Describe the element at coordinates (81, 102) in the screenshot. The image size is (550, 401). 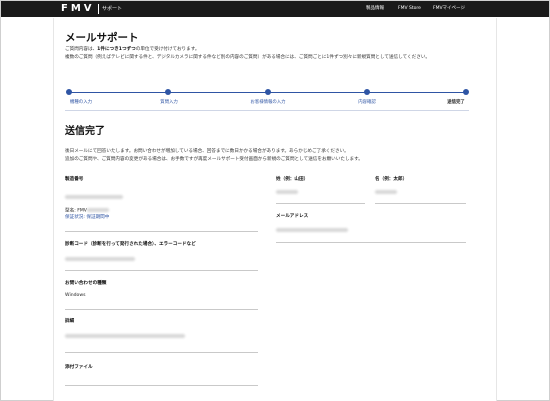
I see `step-label-model: 機種の入力` at that location.